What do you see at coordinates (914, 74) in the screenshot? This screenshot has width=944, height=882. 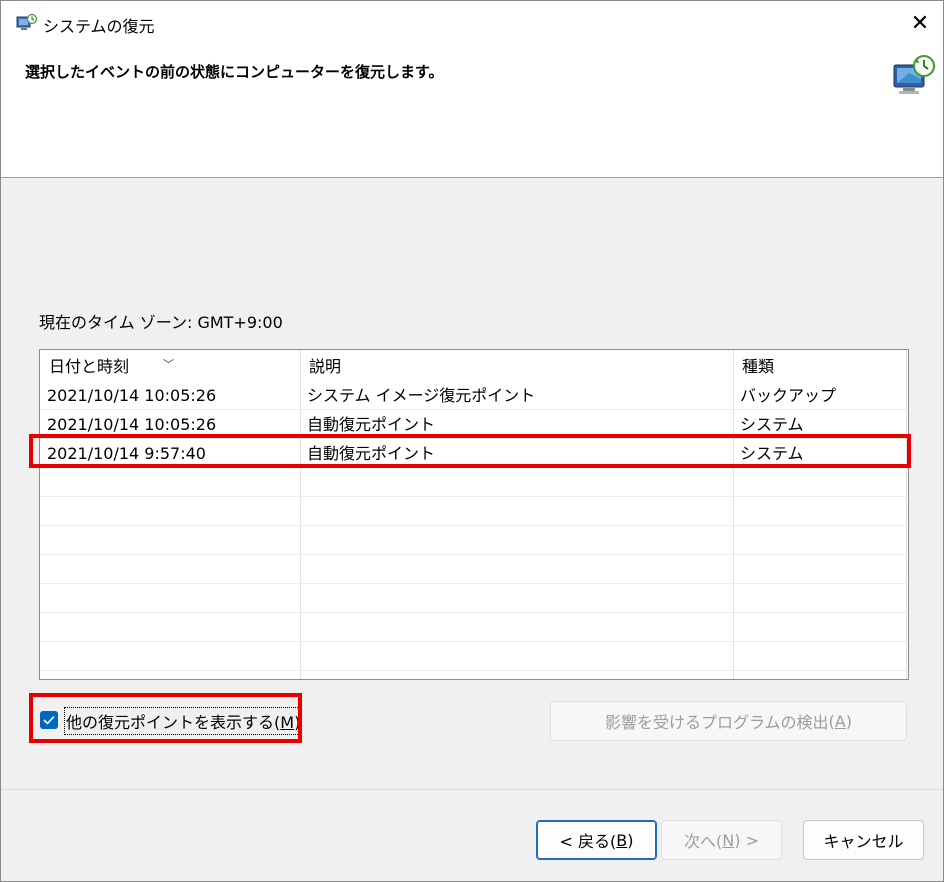 I see `system-restore-icon` at bounding box center [914, 74].